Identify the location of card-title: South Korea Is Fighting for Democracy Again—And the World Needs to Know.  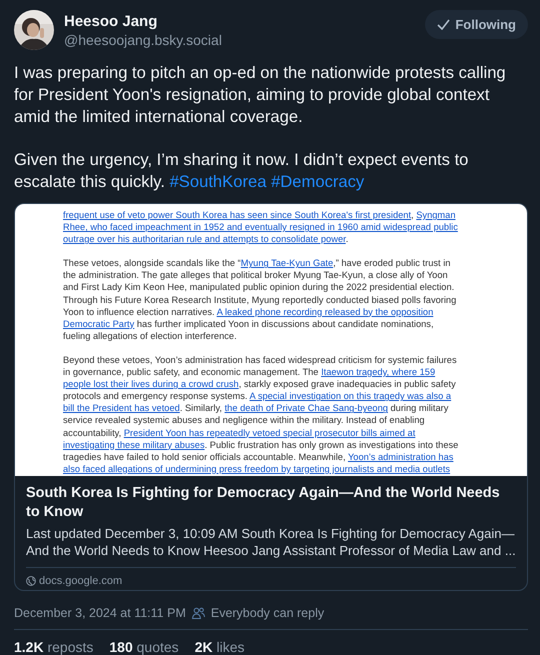
(263, 503).